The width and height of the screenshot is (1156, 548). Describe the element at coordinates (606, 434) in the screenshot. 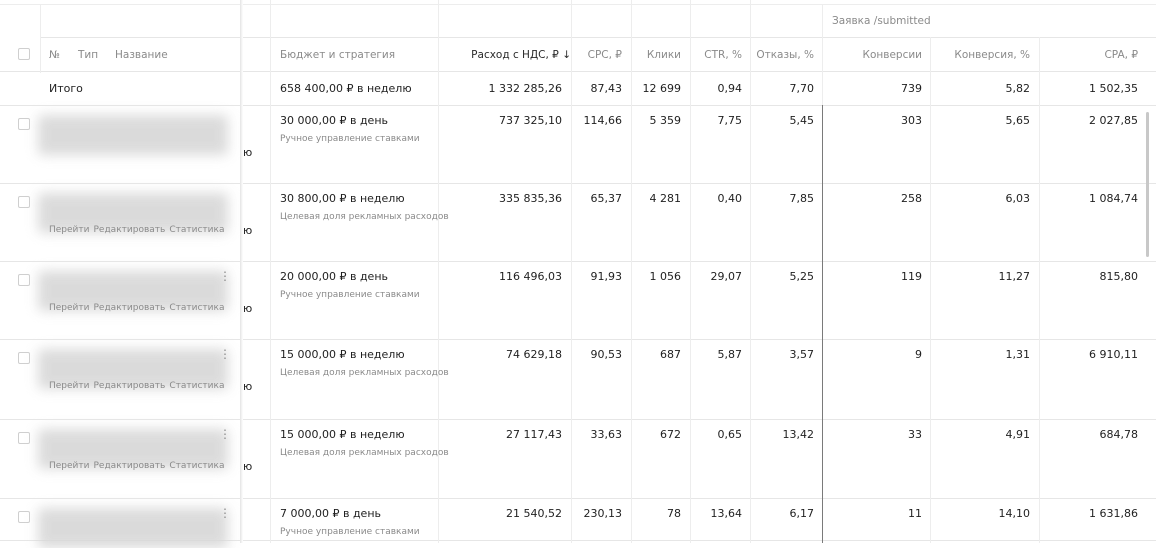

I see `row-cpc: 33,63` at that location.